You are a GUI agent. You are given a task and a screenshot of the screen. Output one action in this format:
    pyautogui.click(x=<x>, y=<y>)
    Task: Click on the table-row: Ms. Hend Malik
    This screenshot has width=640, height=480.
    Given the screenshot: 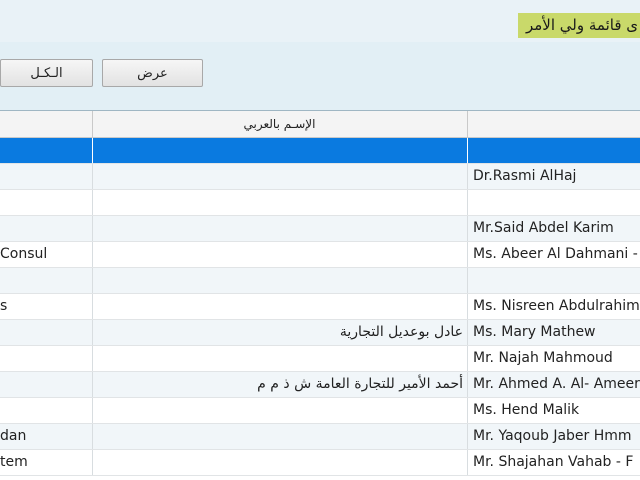 What is the action you would take?
    pyautogui.click(x=320, y=411)
    